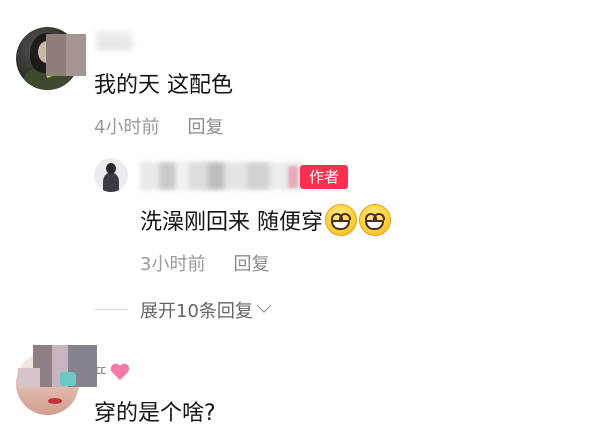 Image resolution: width=605 pixels, height=431 pixels. What do you see at coordinates (163, 85) in the screenshot?
I see `comment-text: 我的天 这配色` at bounding box center [163, 85].